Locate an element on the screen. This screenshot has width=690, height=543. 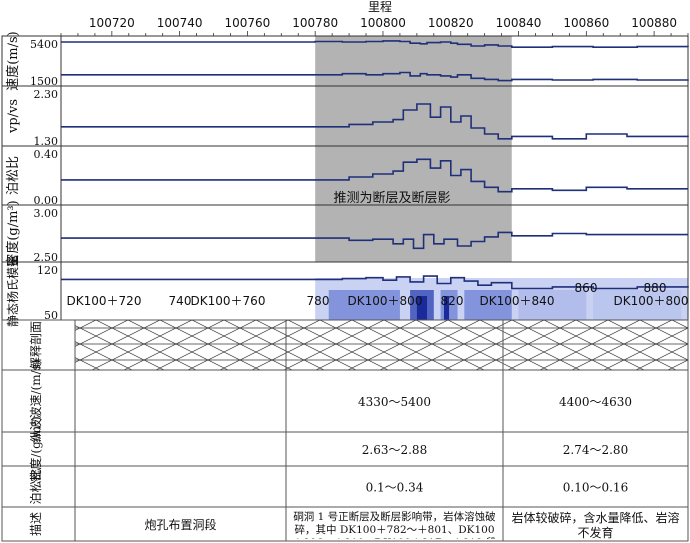
description-text: 岩体较破碎，含水量降低、岩溶不发育 is located at coordinates (595, 525).